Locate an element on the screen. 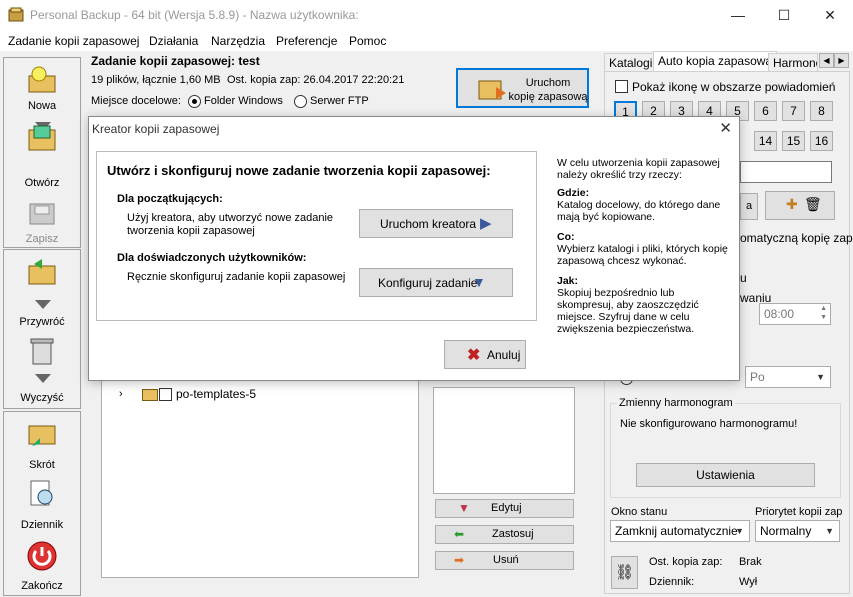  app-icon is located at coordinates (16, 14).